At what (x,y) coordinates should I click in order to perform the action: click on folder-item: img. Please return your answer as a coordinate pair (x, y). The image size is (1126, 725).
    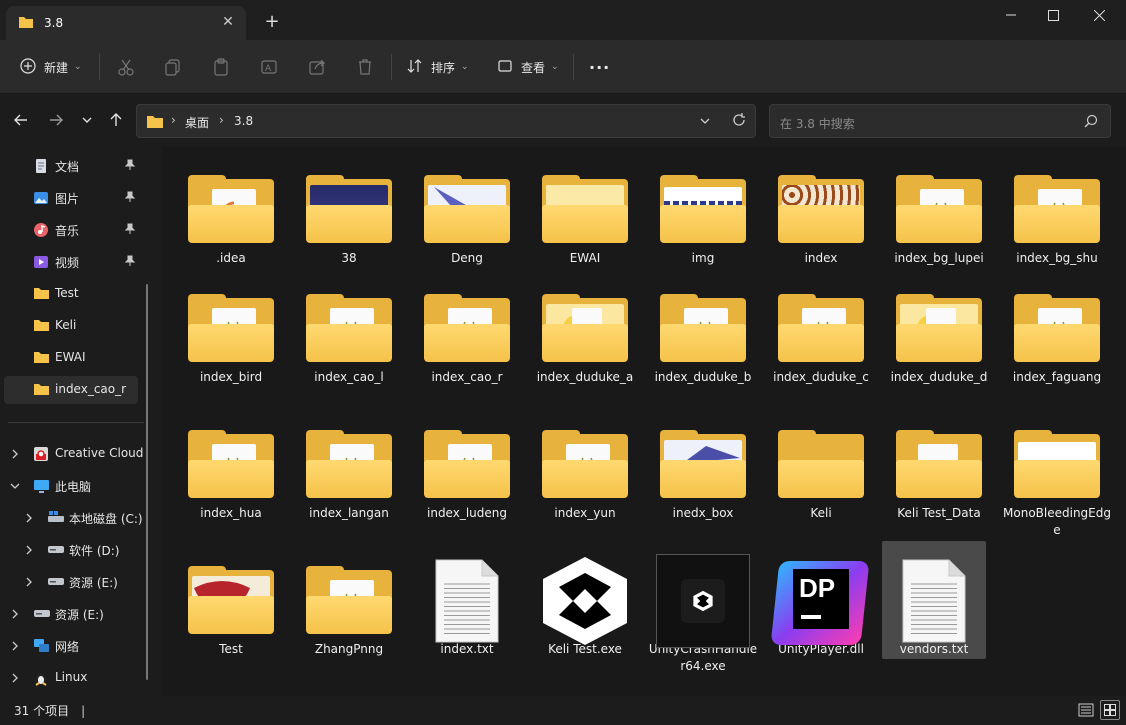
    Looking at the image, I should click on (703, 213).